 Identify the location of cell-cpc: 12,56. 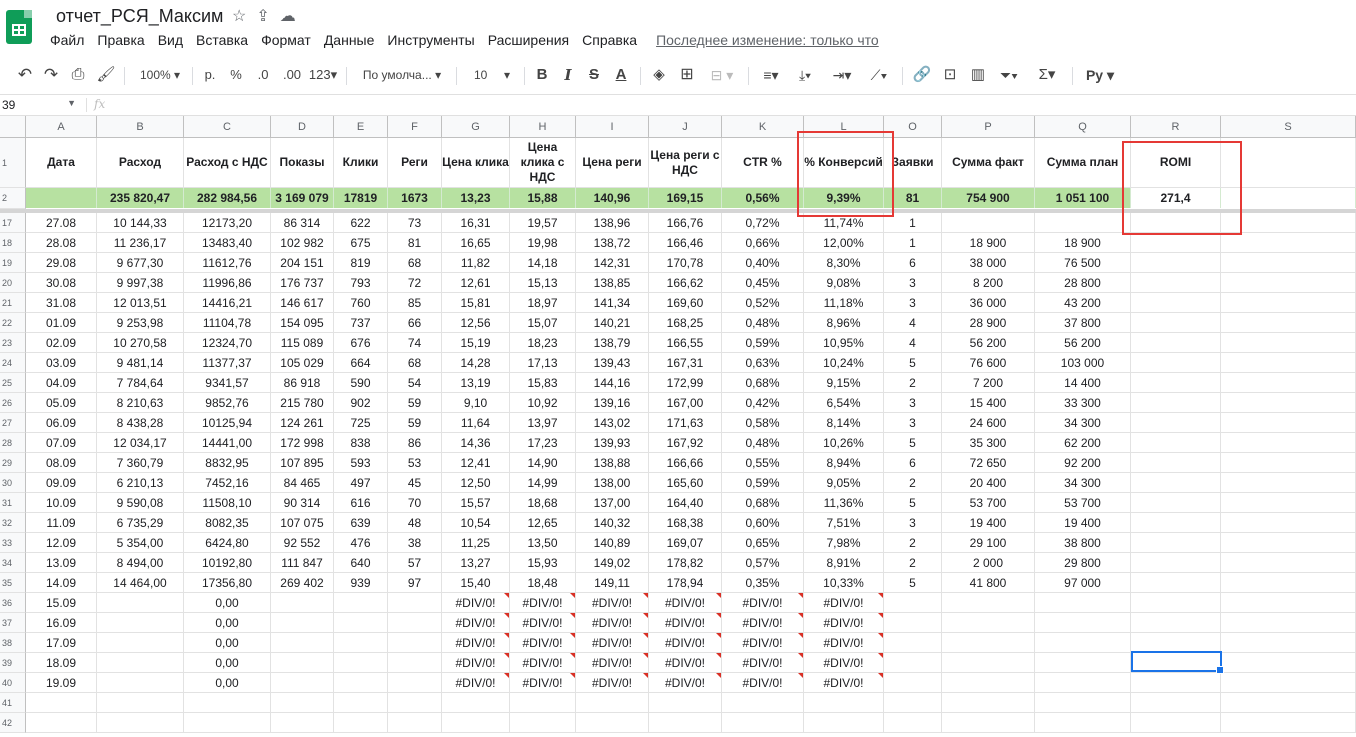
(476, 323).